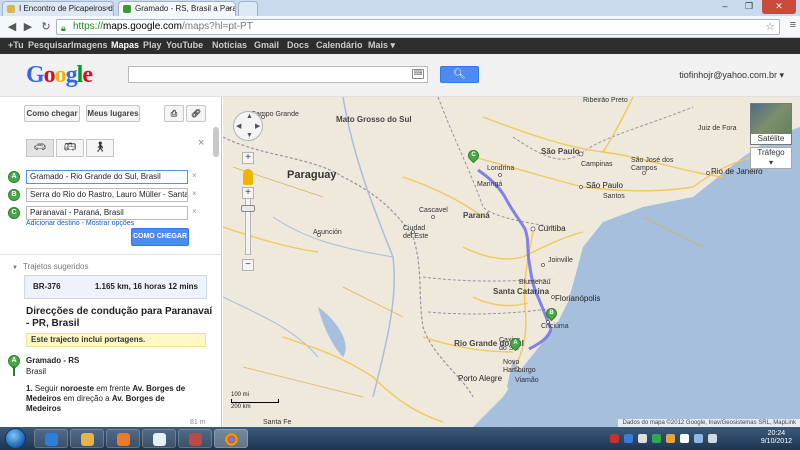 The width and height of the screenshot is (800, 450). I want to click on forward-arrow-icon: ▶, so click(28, 27).